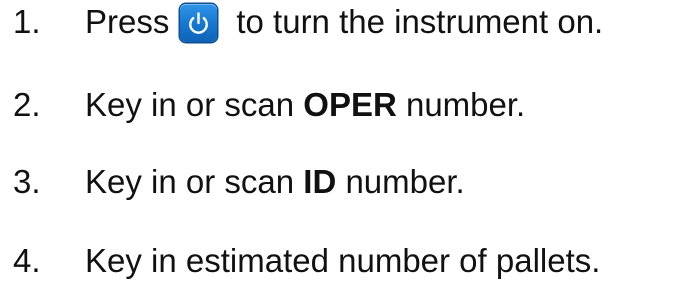 This screenshot has height=290, width=678. Describe the element at coordinates (127, 21) in the screenshot. I see `step-text-before: Press` at that location.